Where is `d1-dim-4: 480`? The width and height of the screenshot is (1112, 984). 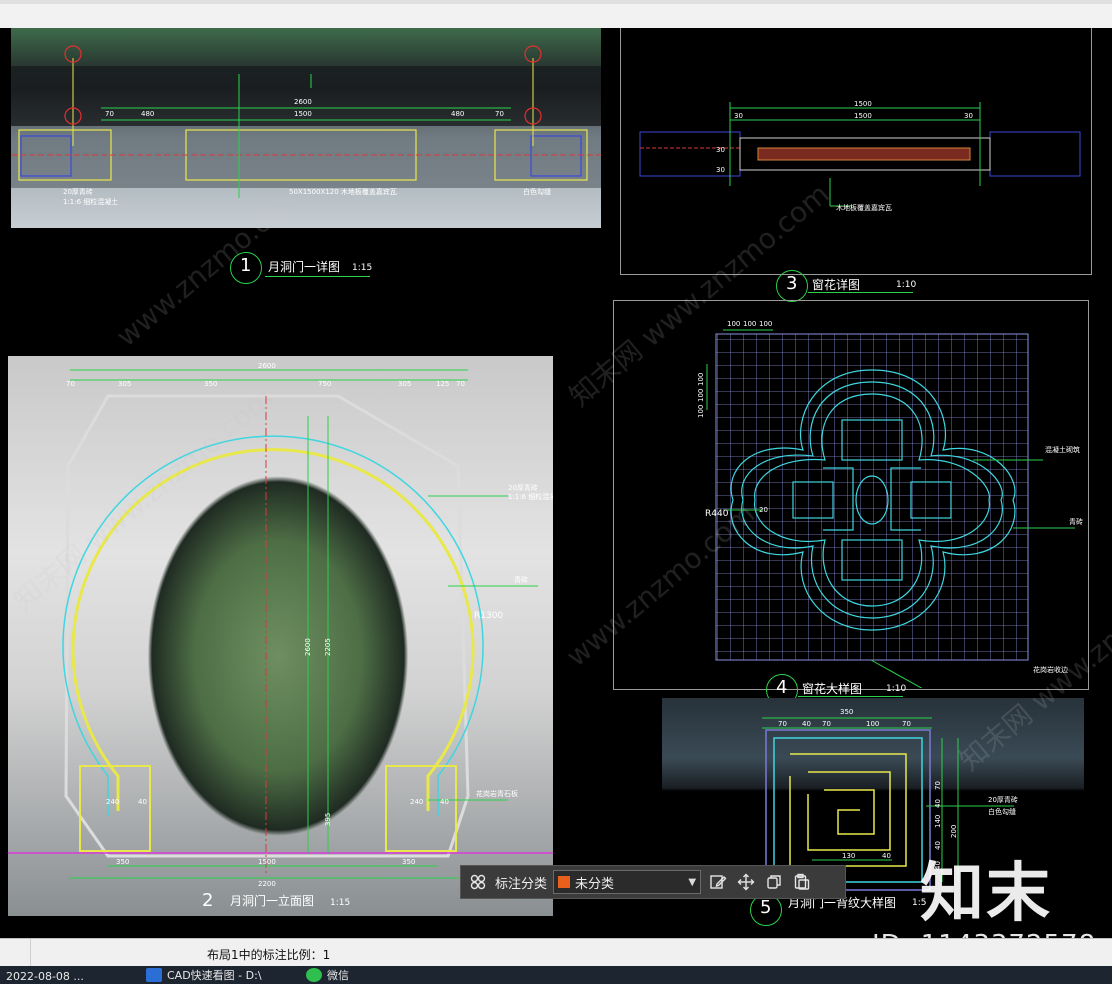
d1-dim-4: 480 is located at coordinates (457, 114).